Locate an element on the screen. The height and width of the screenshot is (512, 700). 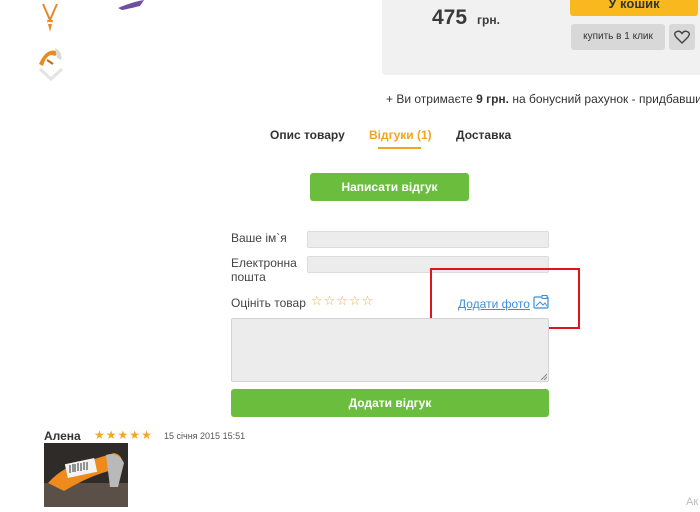
bonus-suffix: на бонусний рахунок - придбавши це is located at coordinates (606, 99).